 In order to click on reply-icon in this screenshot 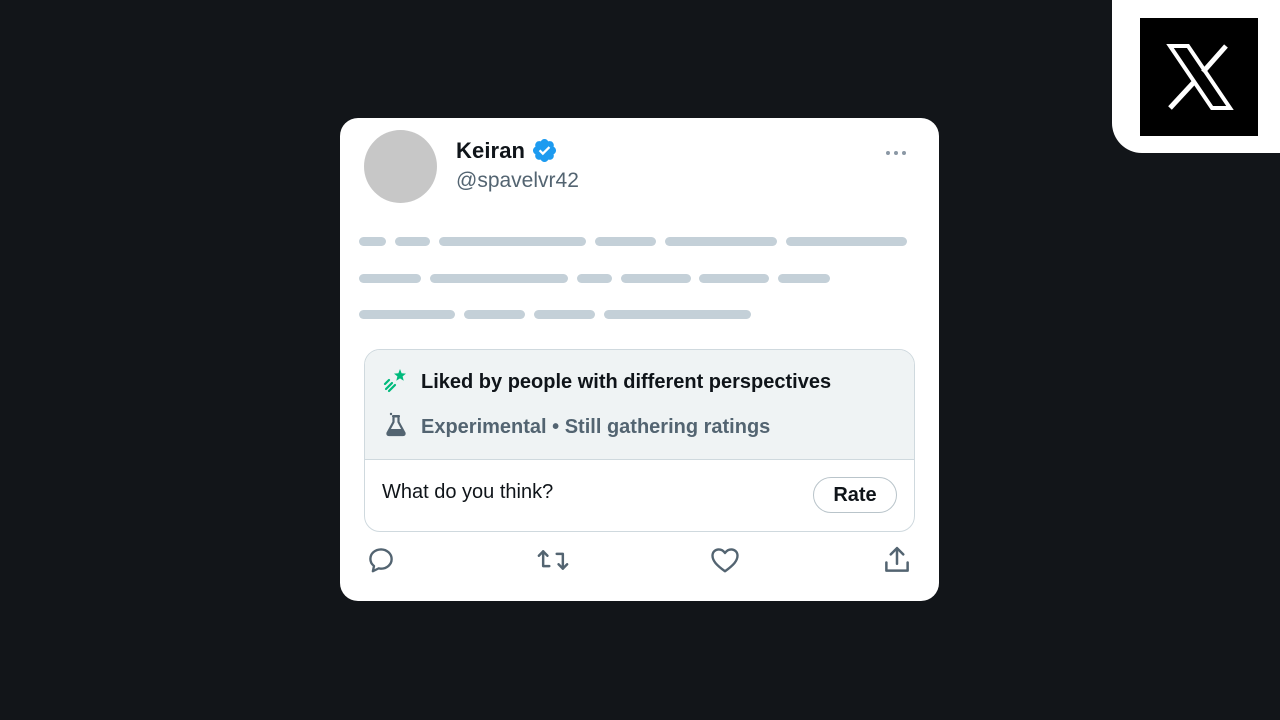, I will do `click(381, 560)`.